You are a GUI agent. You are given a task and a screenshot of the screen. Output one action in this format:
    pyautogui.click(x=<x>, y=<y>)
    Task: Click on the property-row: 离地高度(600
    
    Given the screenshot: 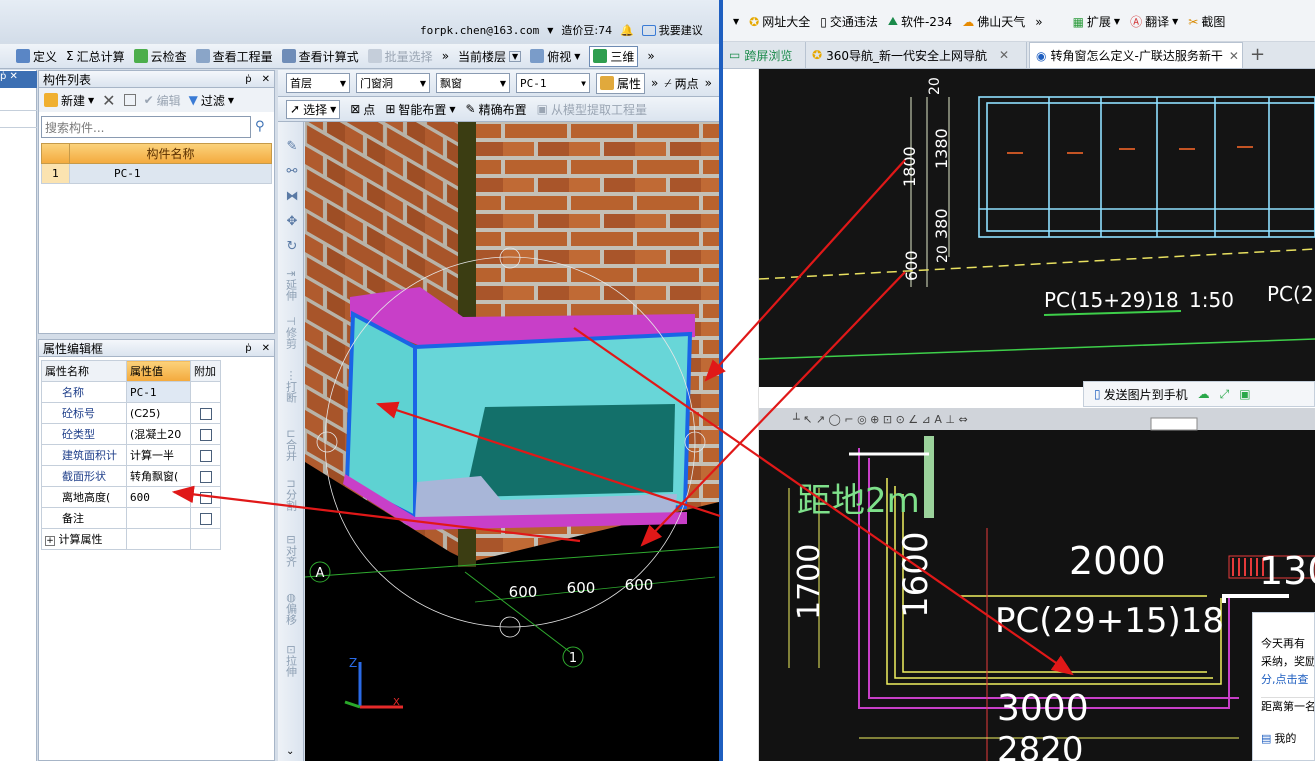 What is the action you would take?
    pyautogui.click(x=131, y=497)
    